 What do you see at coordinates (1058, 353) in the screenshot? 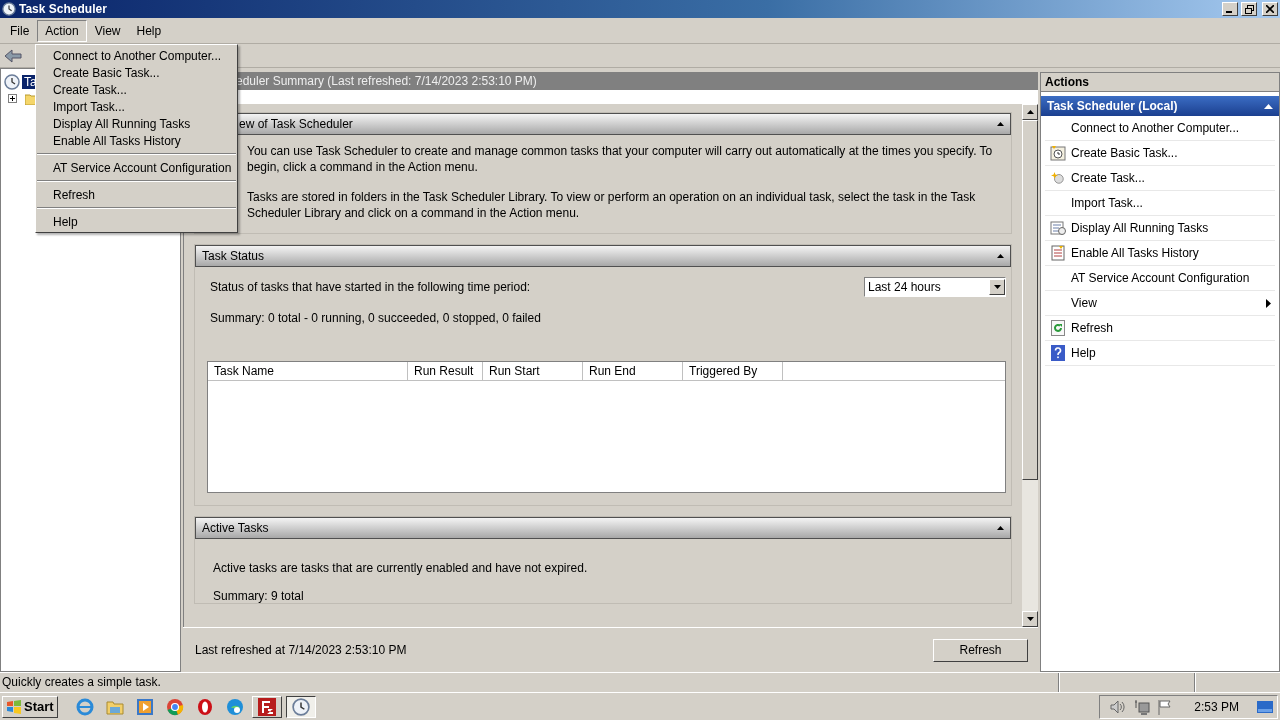
I see `help-icon` at bounding box center [1058, 353].